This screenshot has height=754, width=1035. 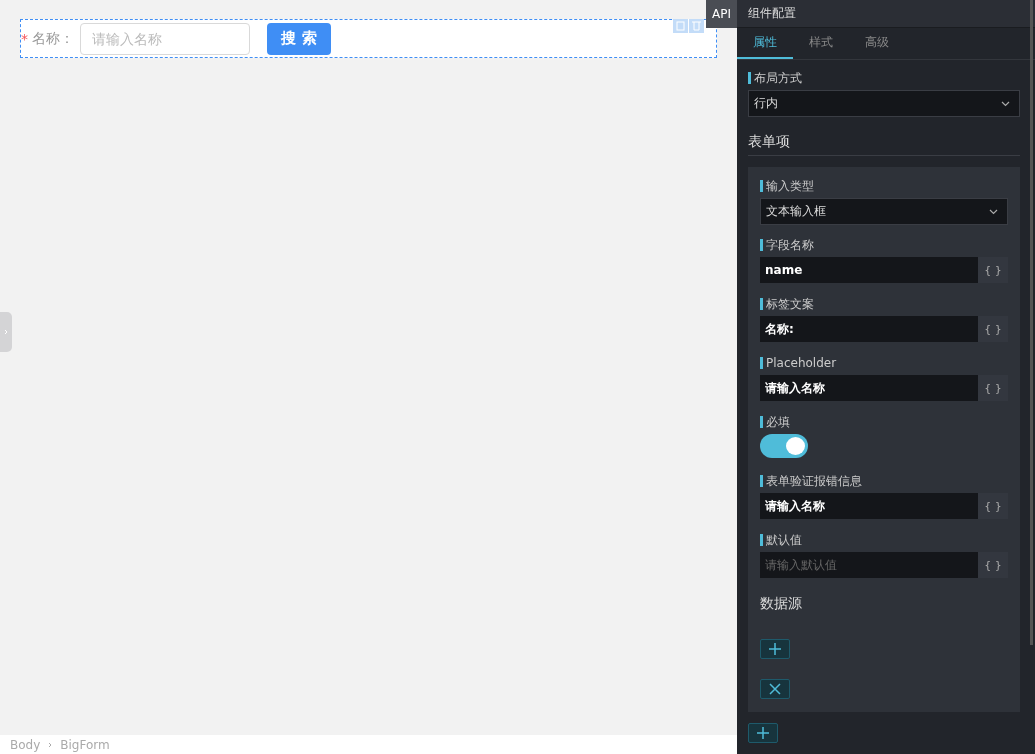 What do you see at coordinates (886, 14) in the screenshot?
I see `panel-title: 组件配置` at bounding box center [886, 14].